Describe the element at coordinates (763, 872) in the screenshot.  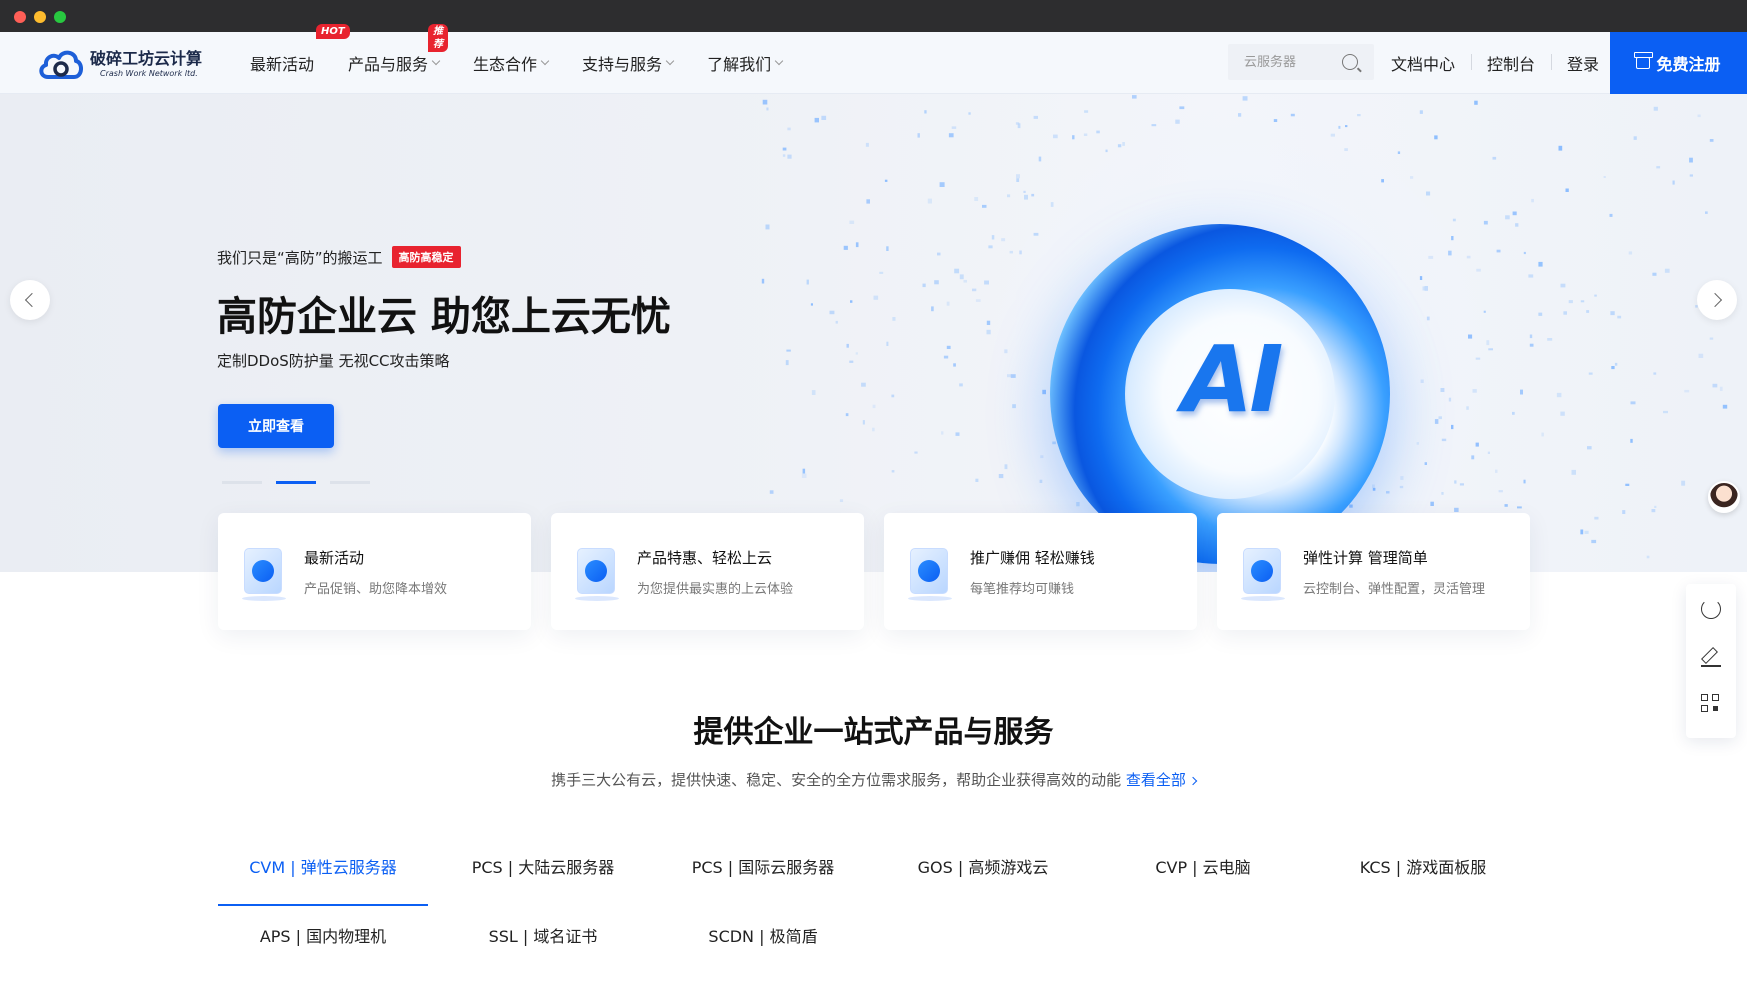
I see `tab-pcs-international: PCS | 国际云服务器` at that location.